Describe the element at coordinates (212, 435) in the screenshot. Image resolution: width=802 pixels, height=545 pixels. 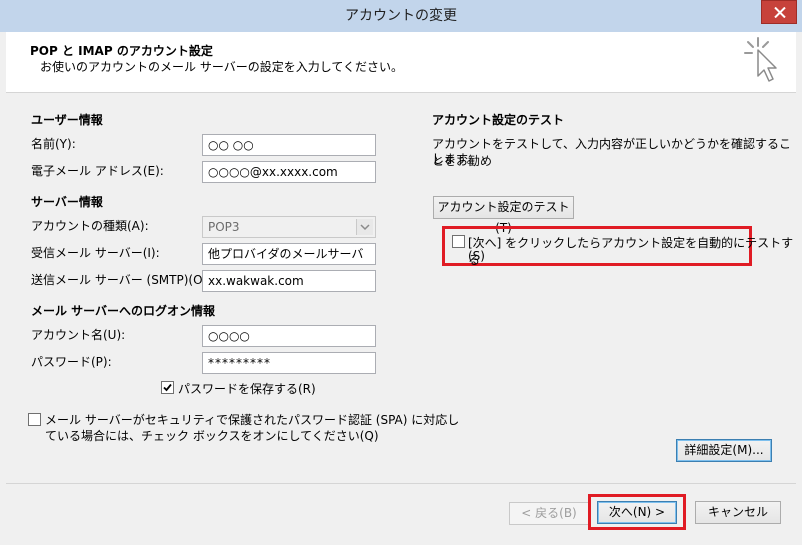
I see `spa-label-line2: ている場合には、チェック ボックスをオンにしてください(Q)` at that location.